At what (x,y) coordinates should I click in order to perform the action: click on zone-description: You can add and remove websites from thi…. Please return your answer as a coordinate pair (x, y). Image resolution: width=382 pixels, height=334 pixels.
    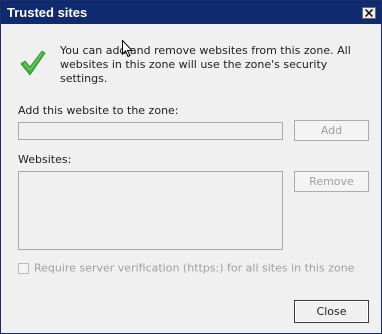
    Looking at the image, I should click on (205, 64).